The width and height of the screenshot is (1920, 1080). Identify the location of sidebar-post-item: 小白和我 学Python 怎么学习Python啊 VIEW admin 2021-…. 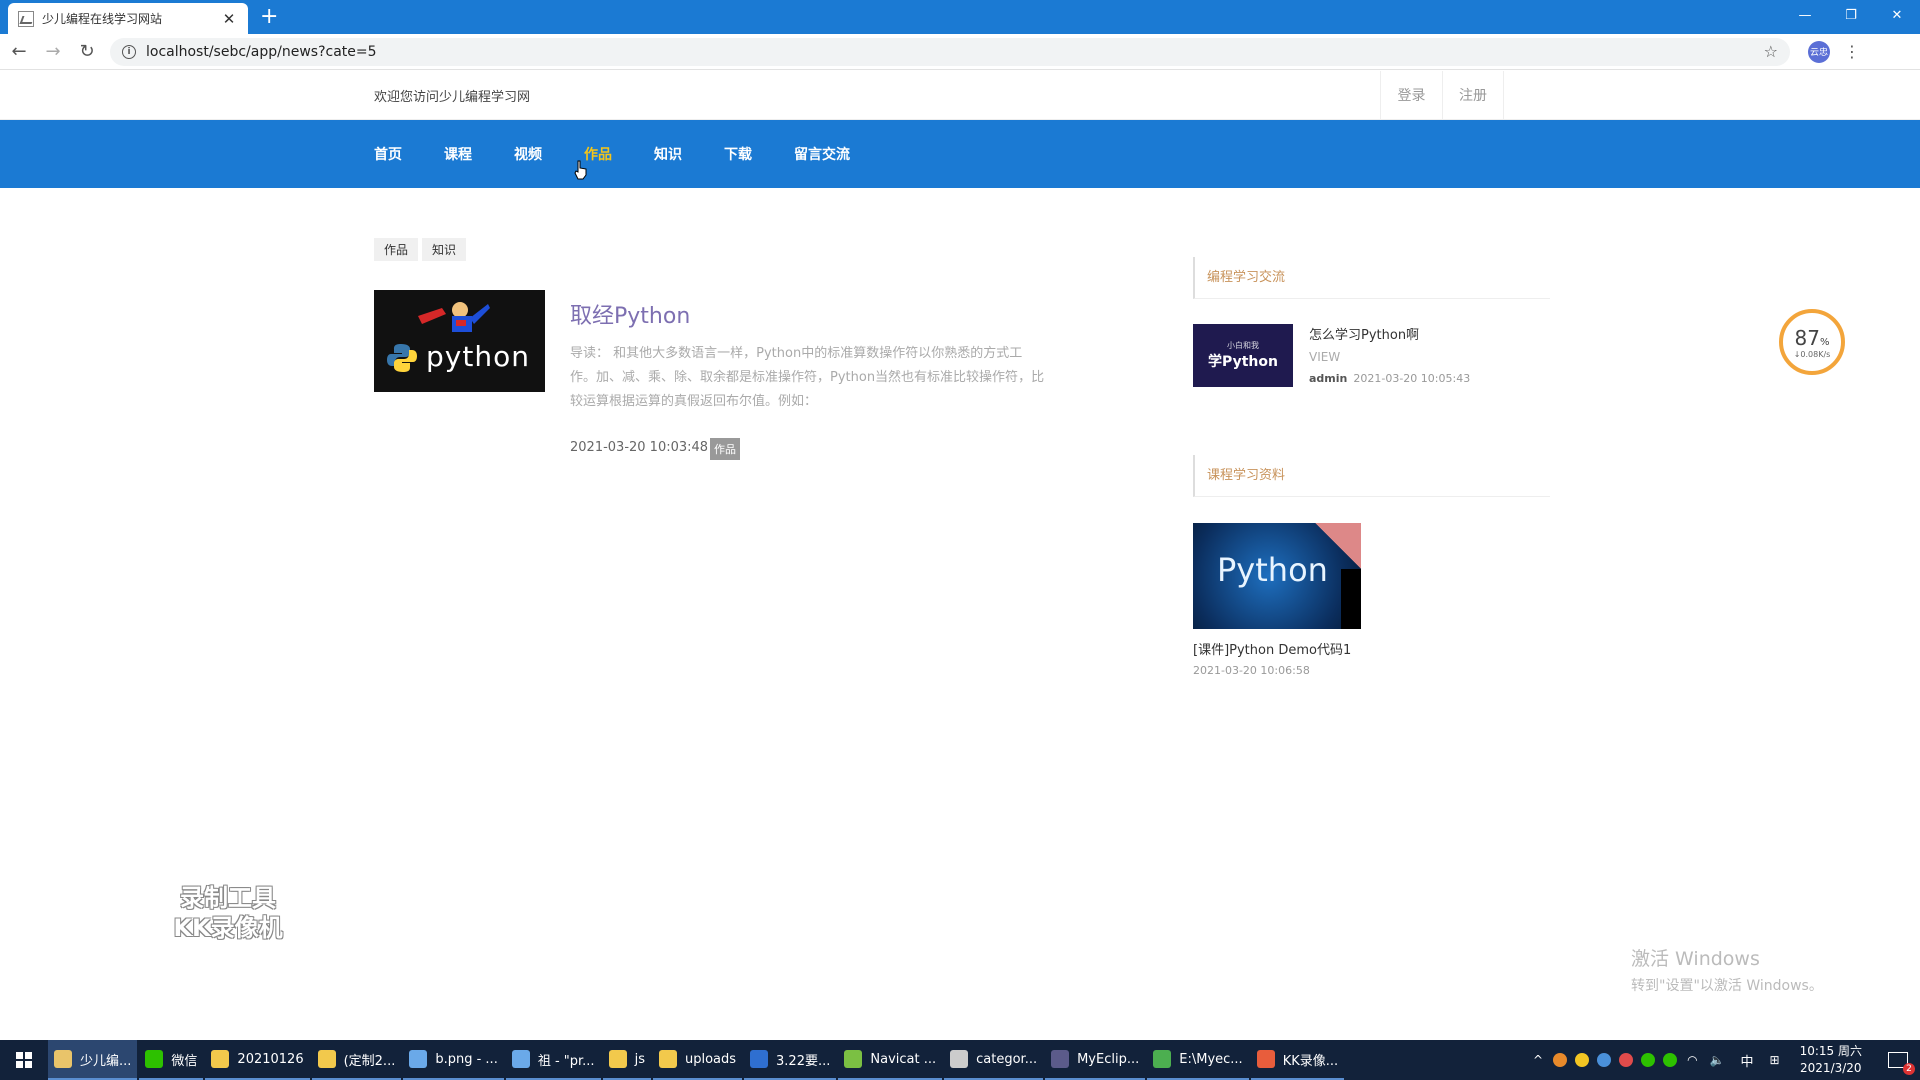
(1371, 356).